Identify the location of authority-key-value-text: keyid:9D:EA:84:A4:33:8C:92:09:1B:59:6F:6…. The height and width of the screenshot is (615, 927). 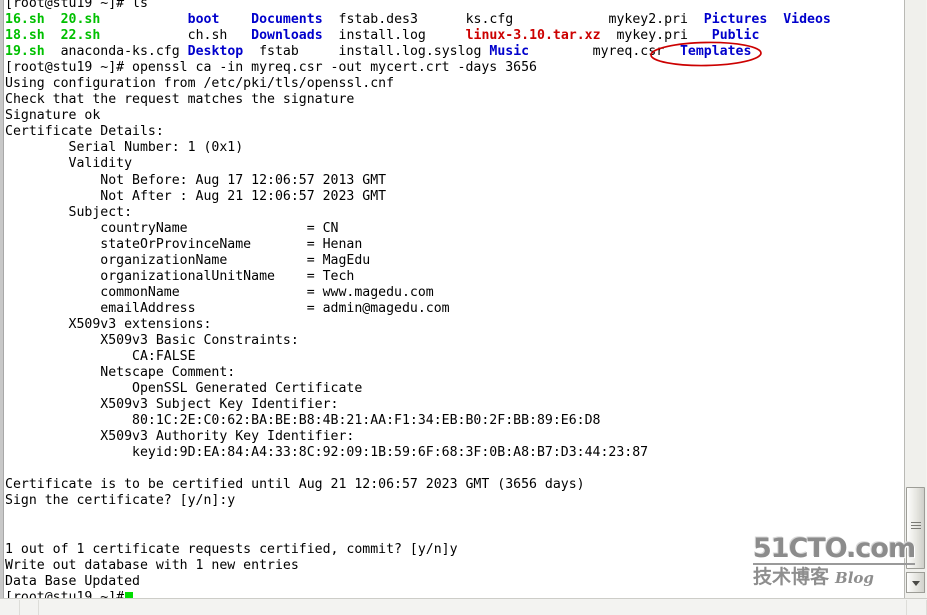
(327, 453).